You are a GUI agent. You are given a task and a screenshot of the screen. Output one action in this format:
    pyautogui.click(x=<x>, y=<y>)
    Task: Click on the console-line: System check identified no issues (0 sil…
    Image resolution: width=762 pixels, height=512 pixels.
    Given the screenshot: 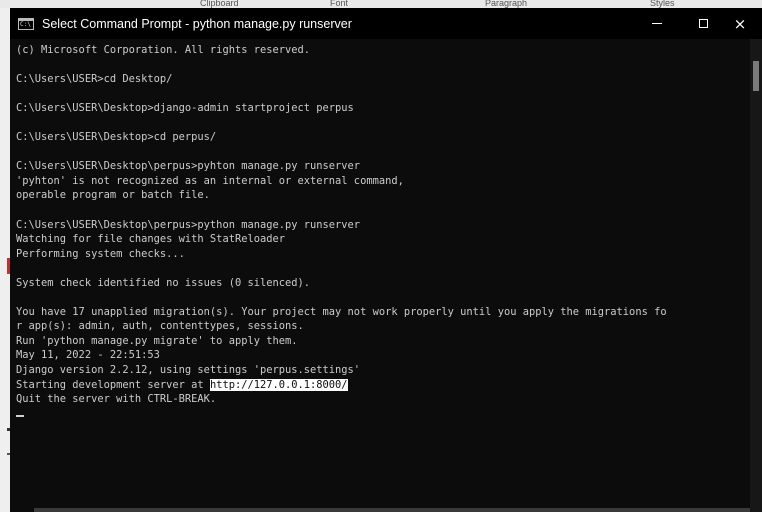 What is the action you would take?
    pyautogui.click(x=163, y=282)
    